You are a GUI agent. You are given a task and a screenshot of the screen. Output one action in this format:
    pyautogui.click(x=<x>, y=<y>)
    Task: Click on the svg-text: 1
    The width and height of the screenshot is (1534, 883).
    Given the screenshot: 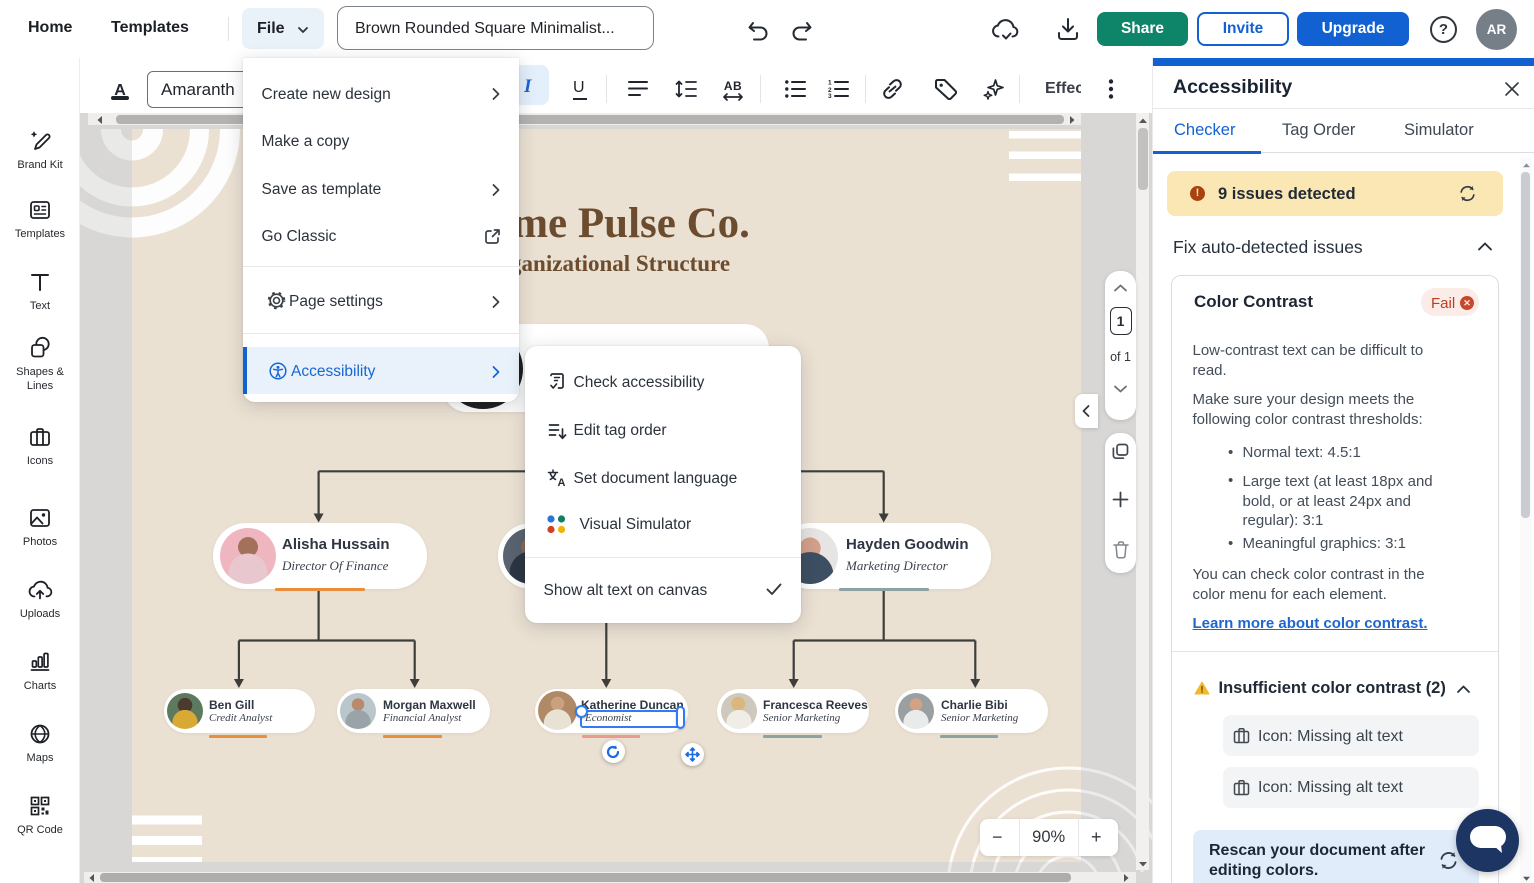 What is the action you would take?
    pyautogui.click(x=830, y=83)
    